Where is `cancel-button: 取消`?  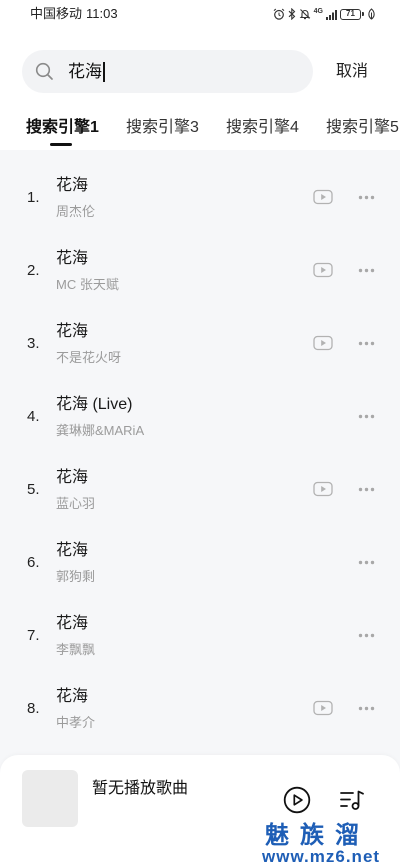 cancel-button: 取消 is located at coordinates (352, 72).